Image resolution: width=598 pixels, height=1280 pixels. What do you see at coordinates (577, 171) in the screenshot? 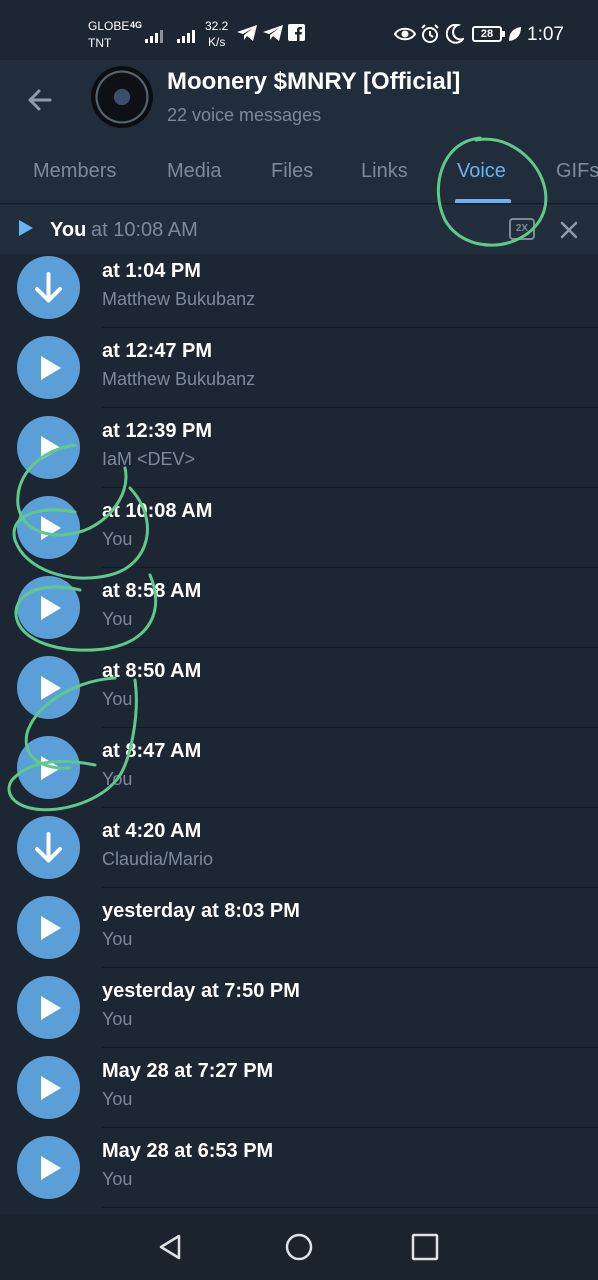
I see `tab-gifs: GIFs` at bounding box center [577, 171].